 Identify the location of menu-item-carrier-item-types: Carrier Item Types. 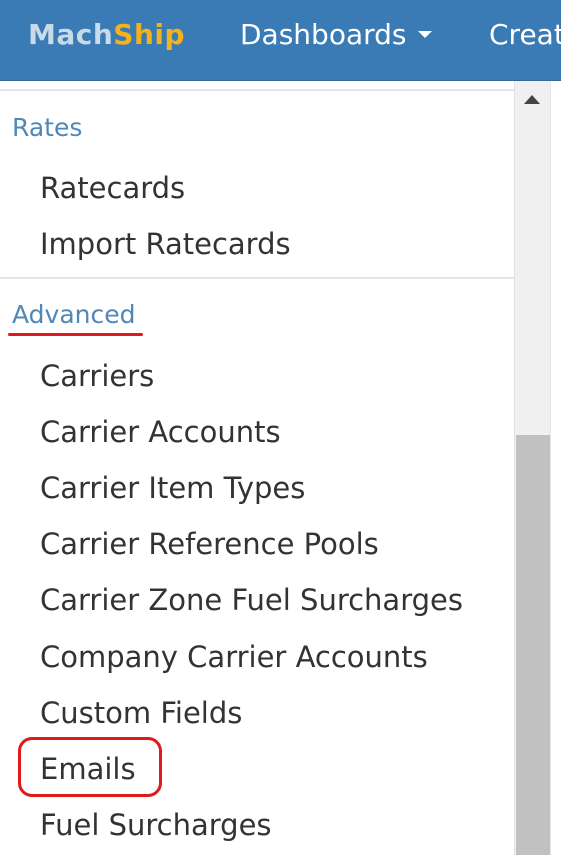
(172, 488).